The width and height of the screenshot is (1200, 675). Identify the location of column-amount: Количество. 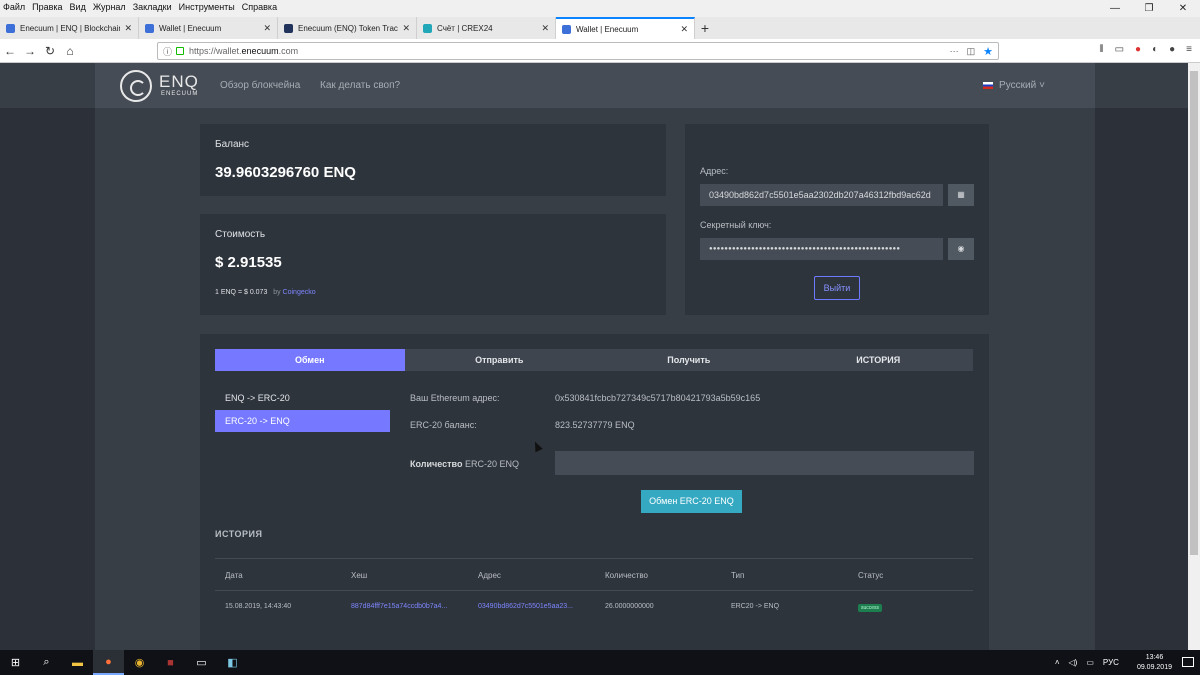
(626, 575).